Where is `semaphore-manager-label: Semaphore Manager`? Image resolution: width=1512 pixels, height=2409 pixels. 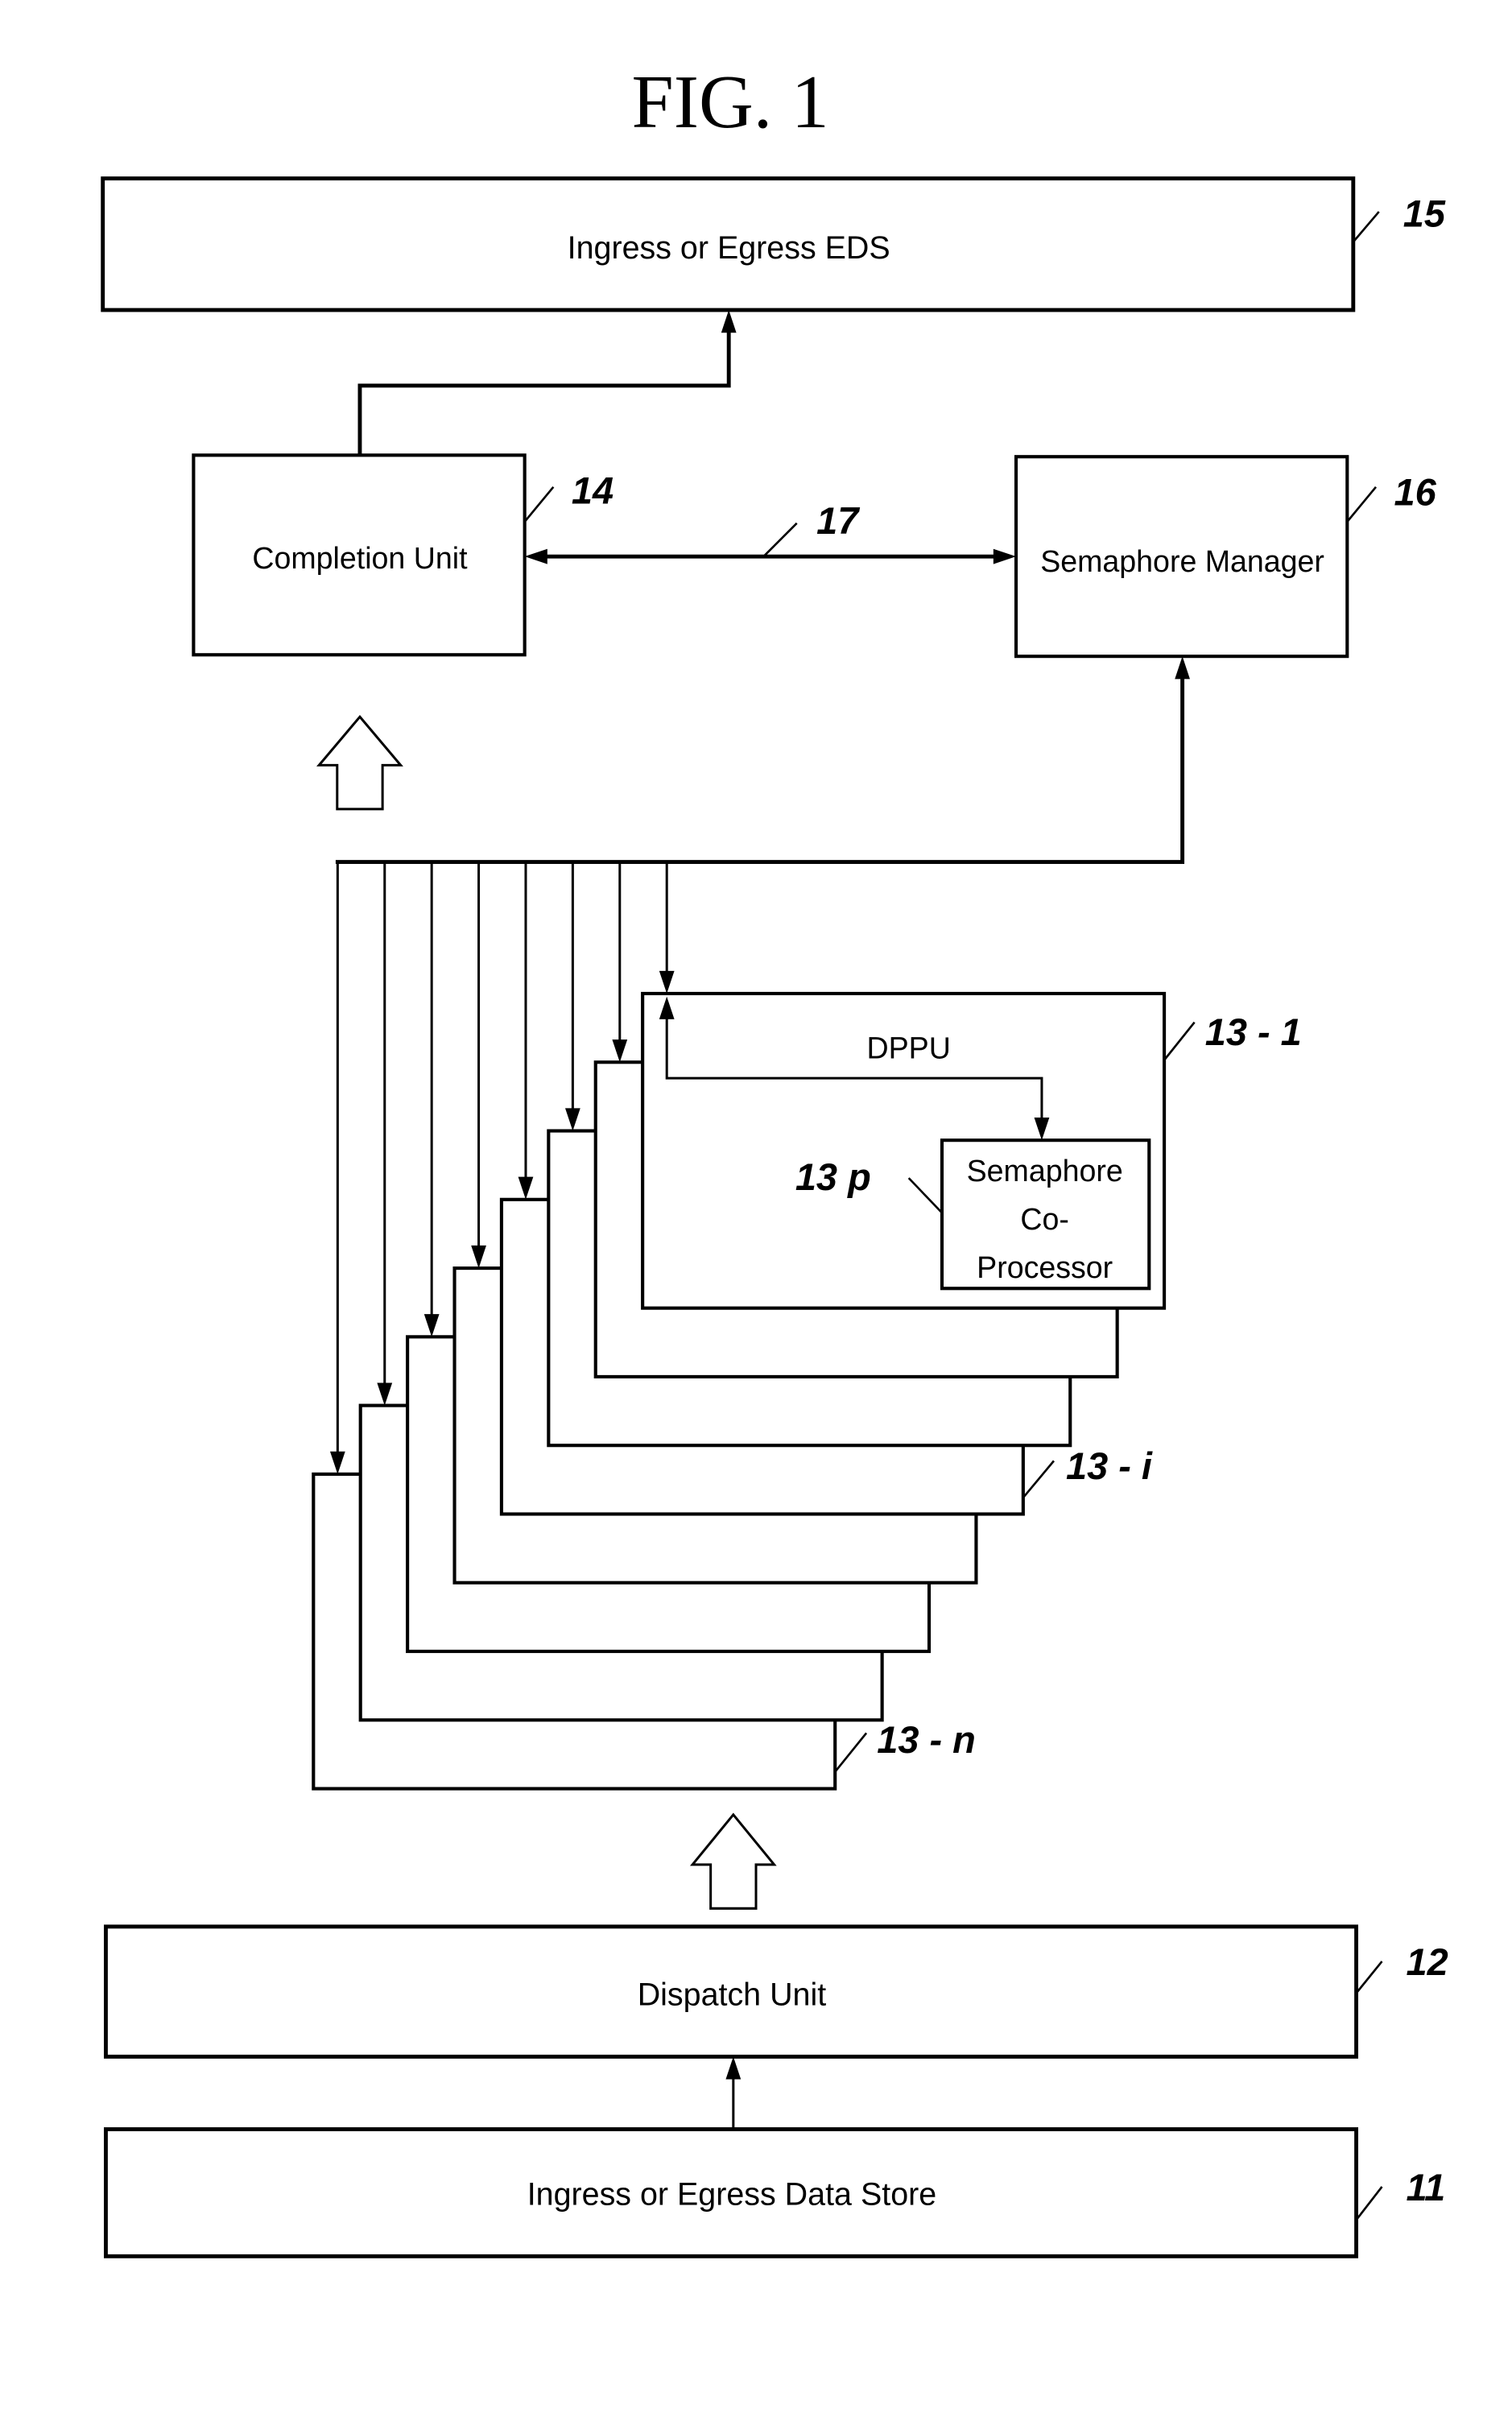 semaphore-manager-label: Semaphore Manager is located at coordinates (1182, 561).